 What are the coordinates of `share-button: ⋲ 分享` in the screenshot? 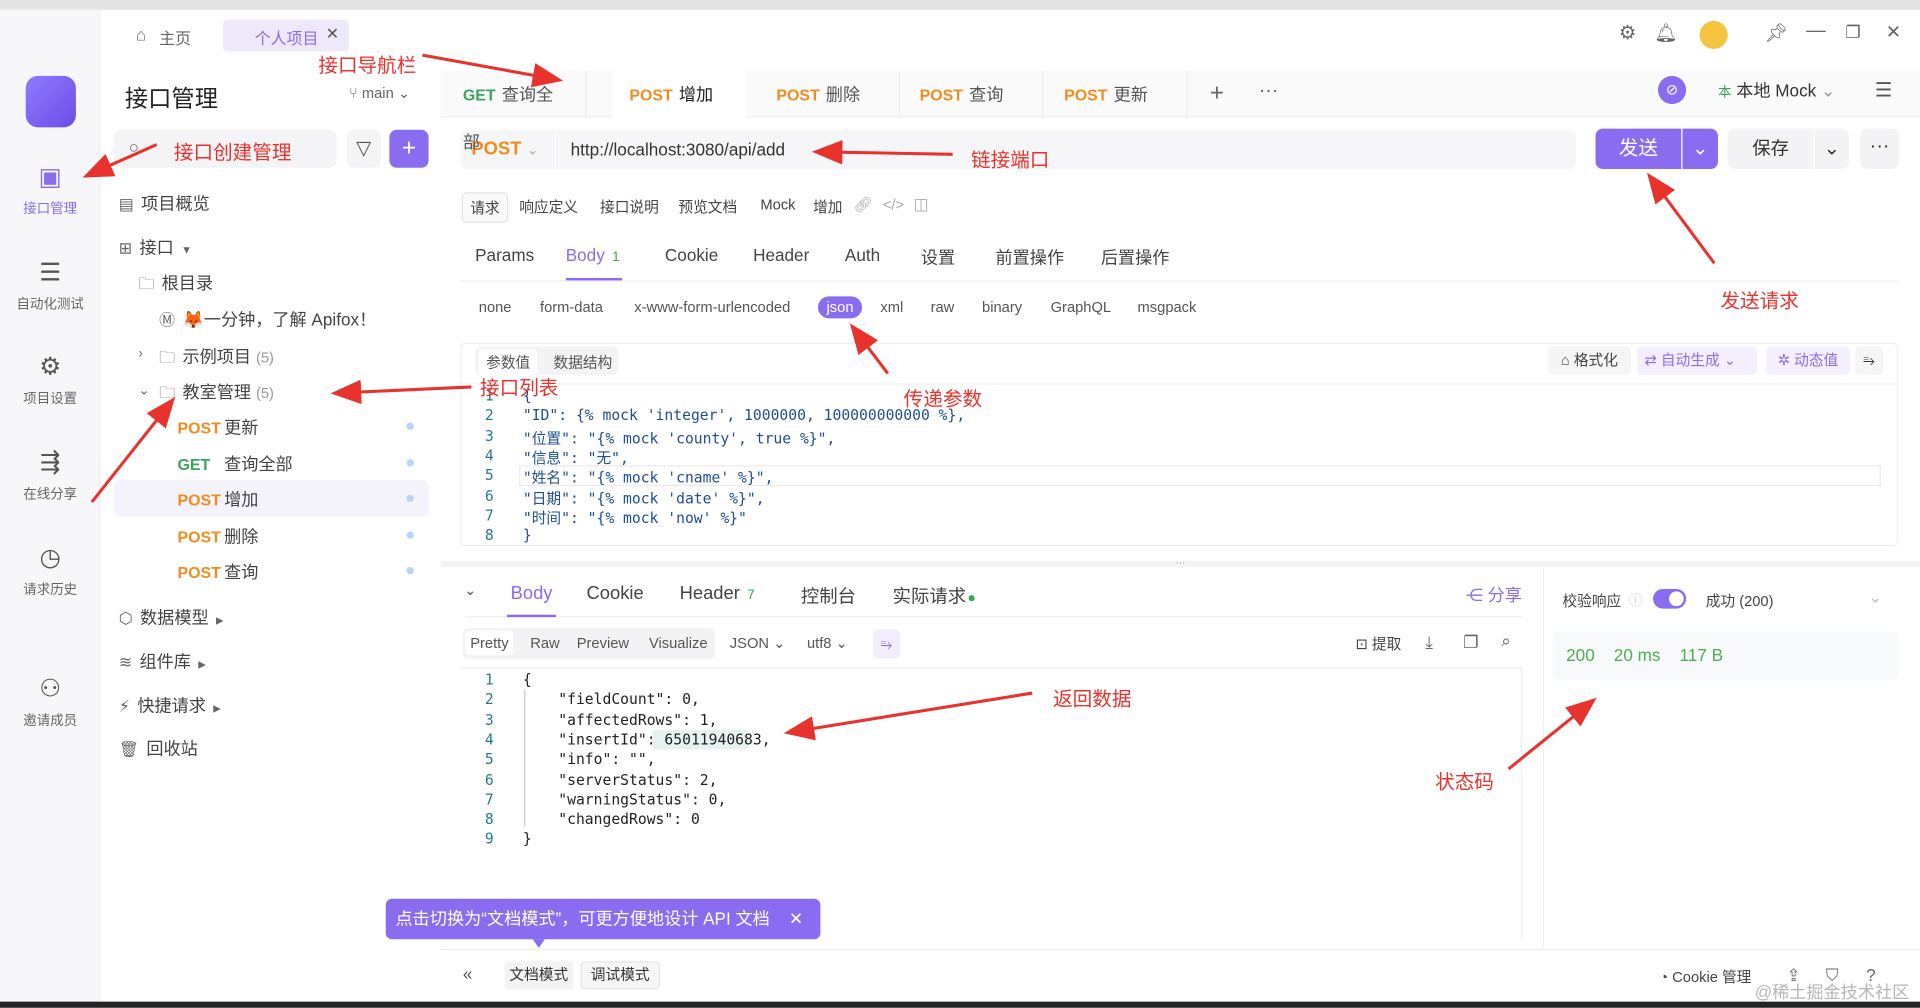 It's located at (1494, 595).